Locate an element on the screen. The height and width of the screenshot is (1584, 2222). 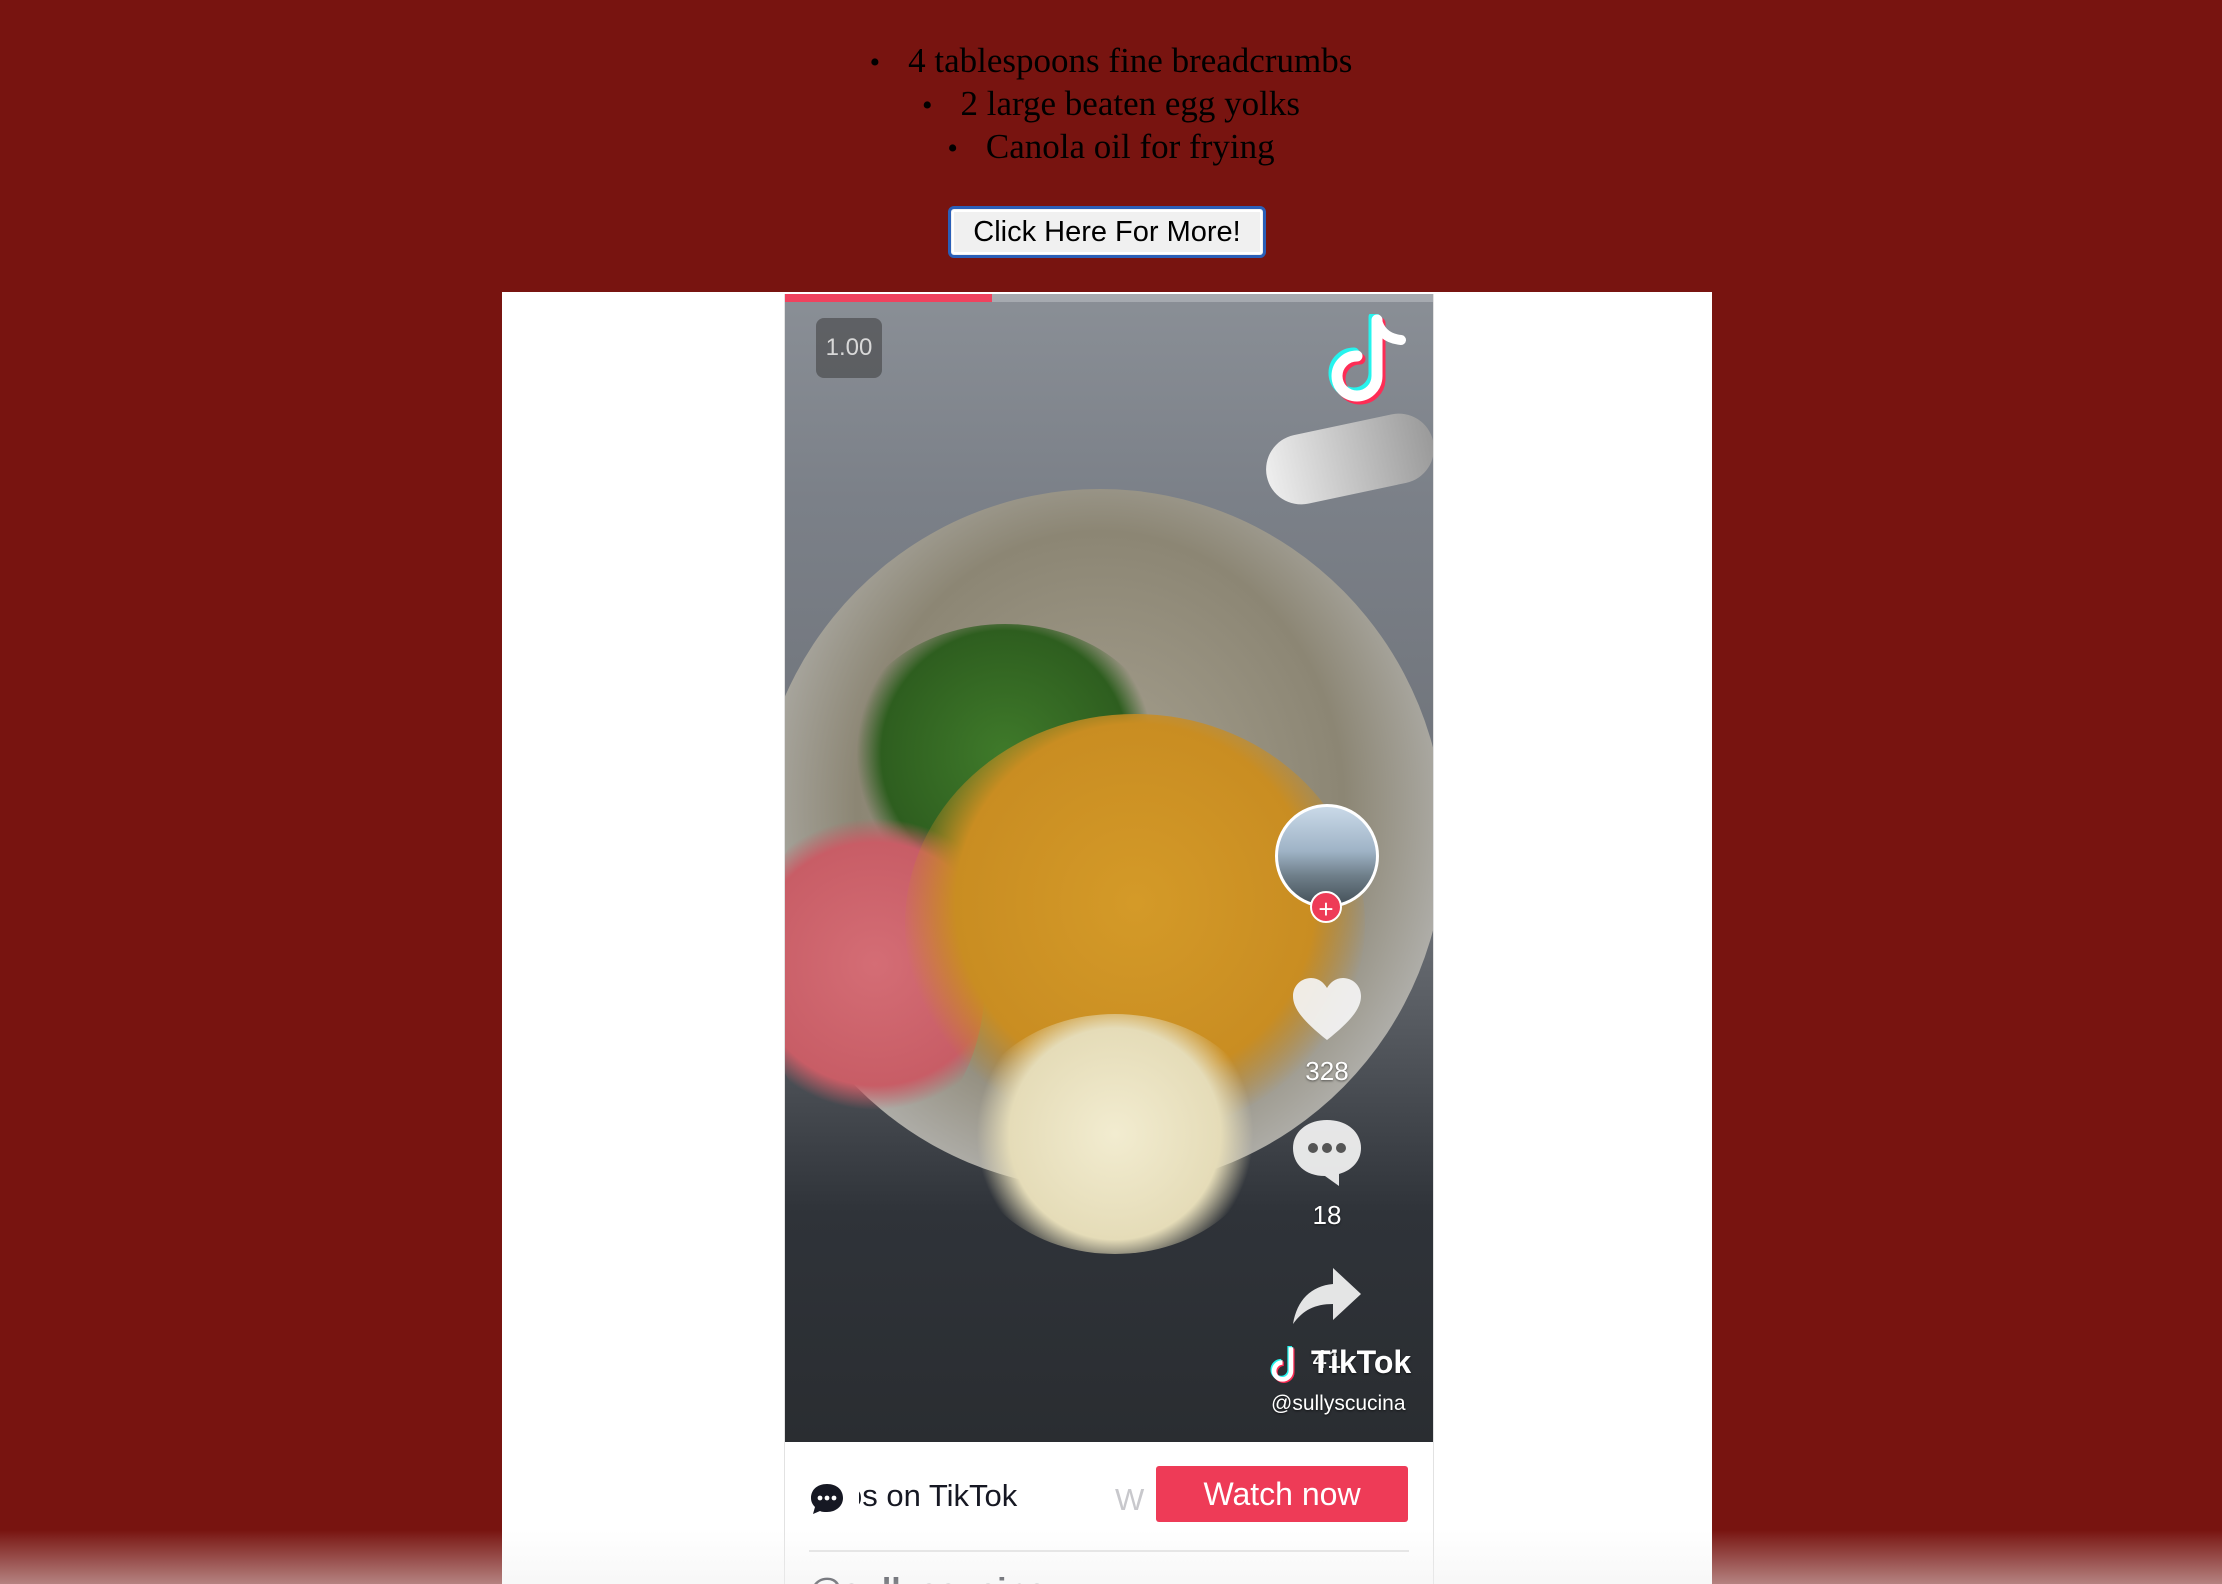
ingredient-item: • Canola oil for frying is located at coordinates (1111, 147).